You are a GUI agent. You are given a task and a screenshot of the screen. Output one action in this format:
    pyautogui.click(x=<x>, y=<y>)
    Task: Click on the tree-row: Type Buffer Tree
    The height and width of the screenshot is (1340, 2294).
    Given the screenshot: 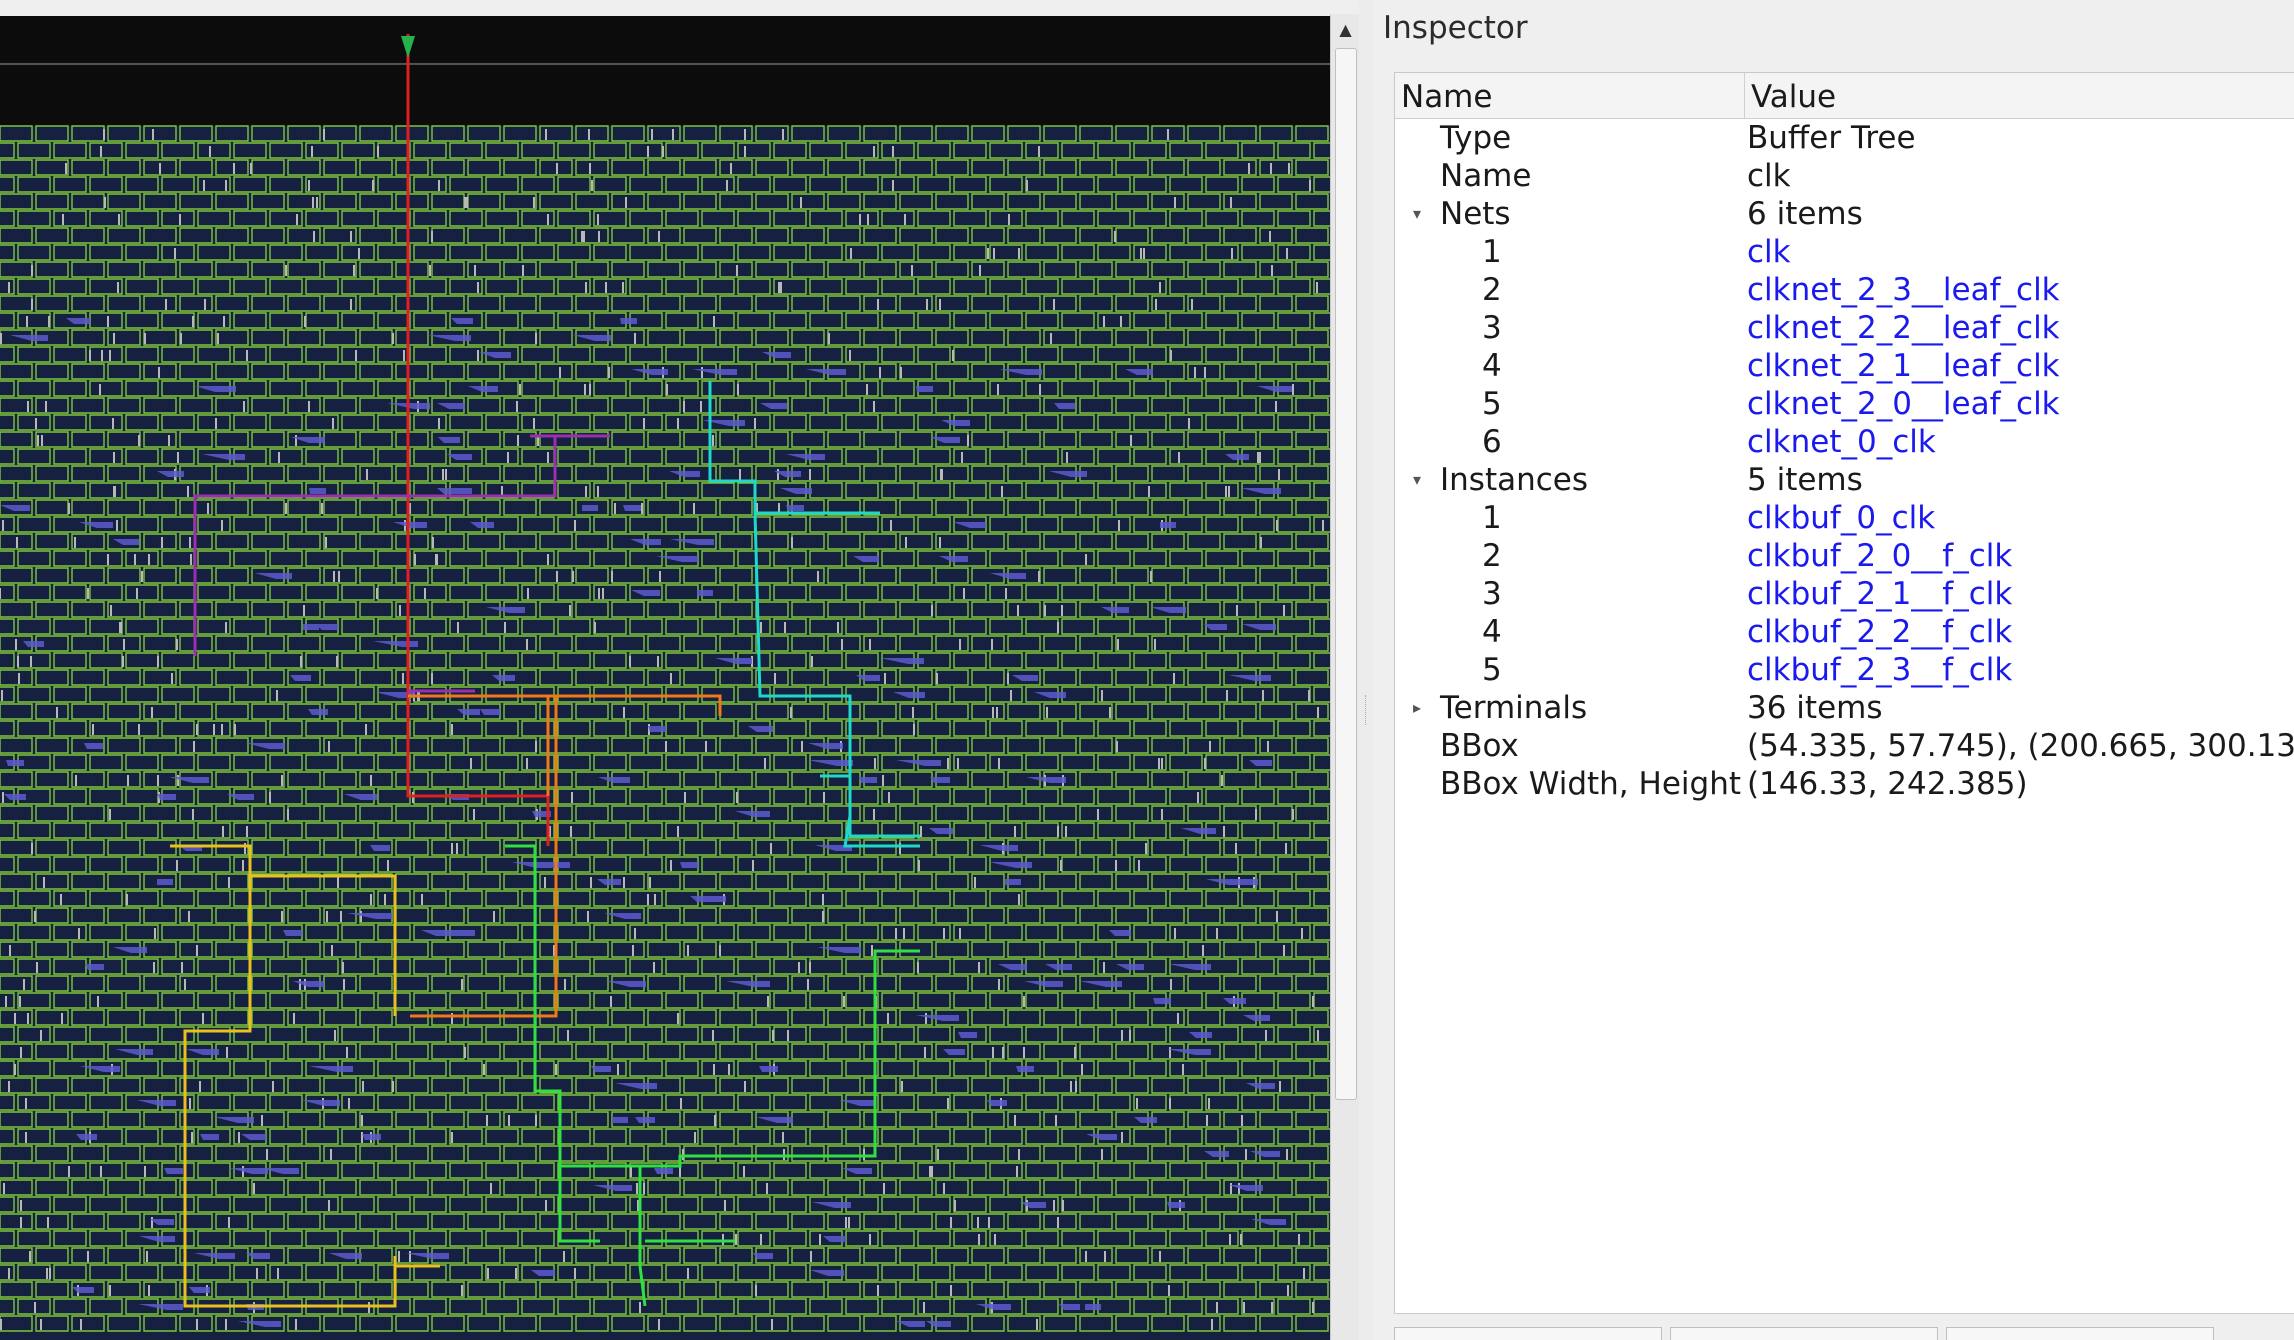 What is the action you would take?
    pyautogui.click(x=1844, y=138)
    